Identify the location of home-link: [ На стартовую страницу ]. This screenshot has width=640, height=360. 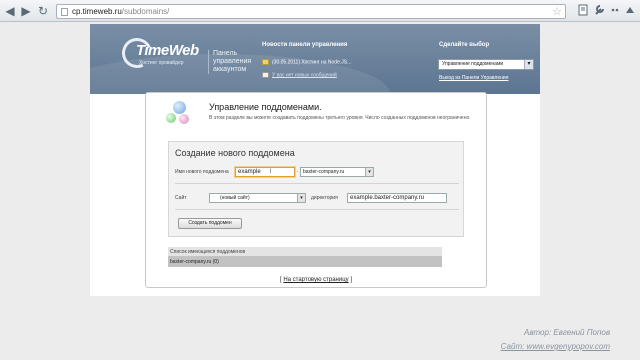
(316, 280).